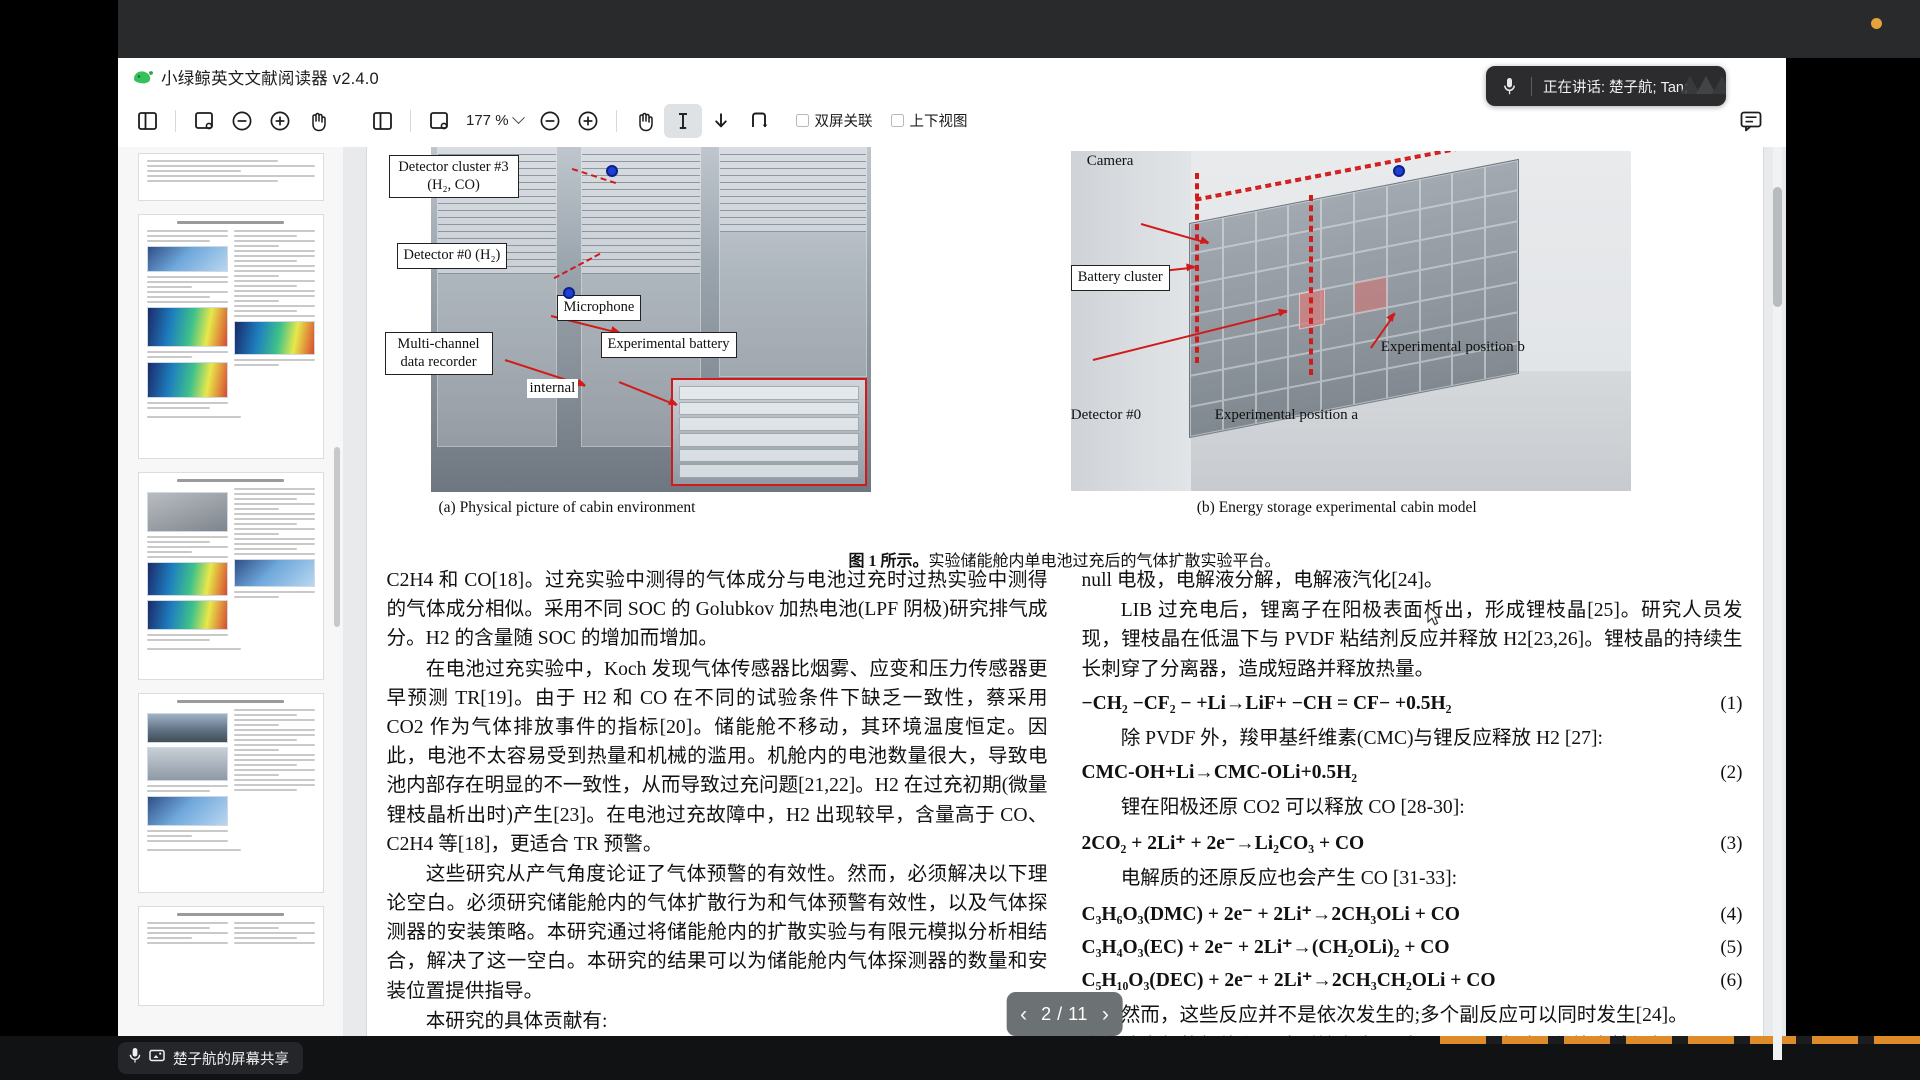  What do you see at coordinates (650, 319) in the screenshot?
I see `cabin-photo` at bounding box center [650, 319].